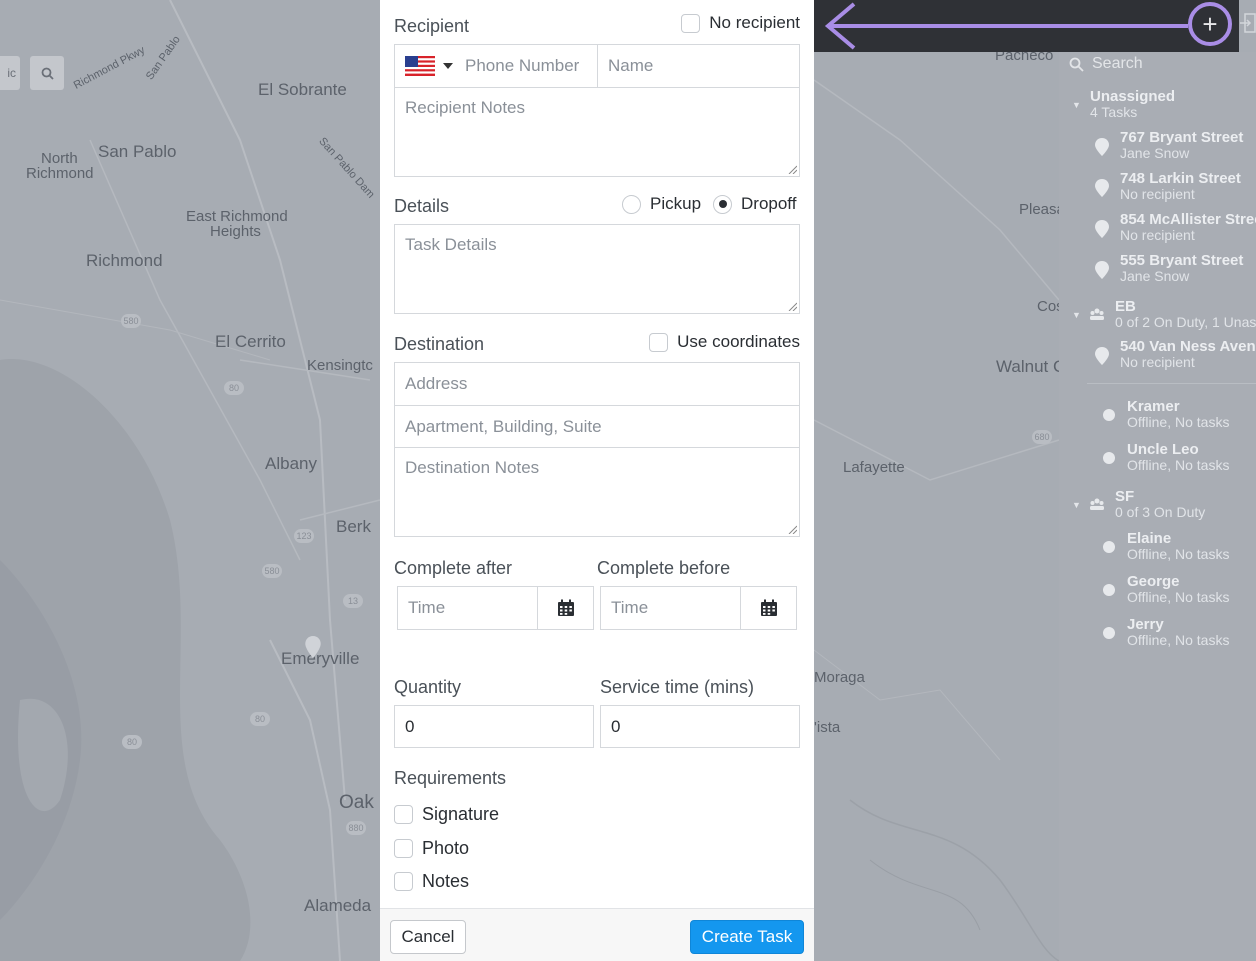 The width and height of the screenshot is (1256, 961). Describe the element at coordinates (260, 719) in the screenshot. I see `highway-shield: 80` at that location.